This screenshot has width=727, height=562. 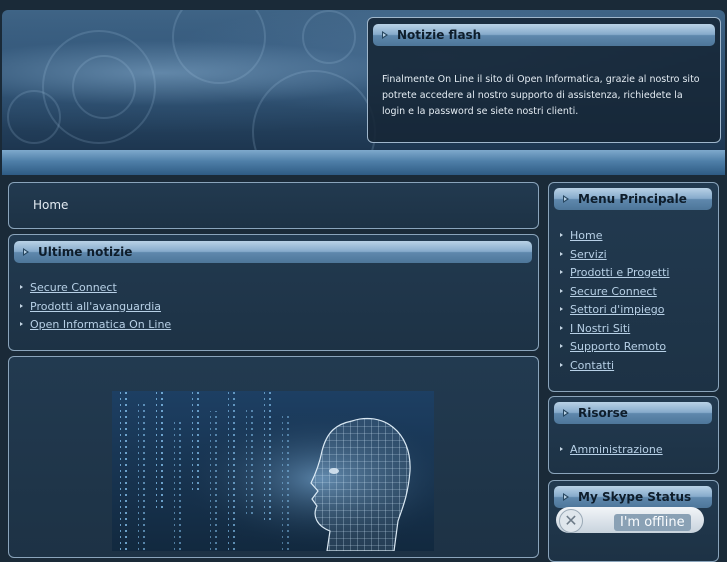 I want to click on list-item: Open Informatica On Line, so click(x=95, y=327).